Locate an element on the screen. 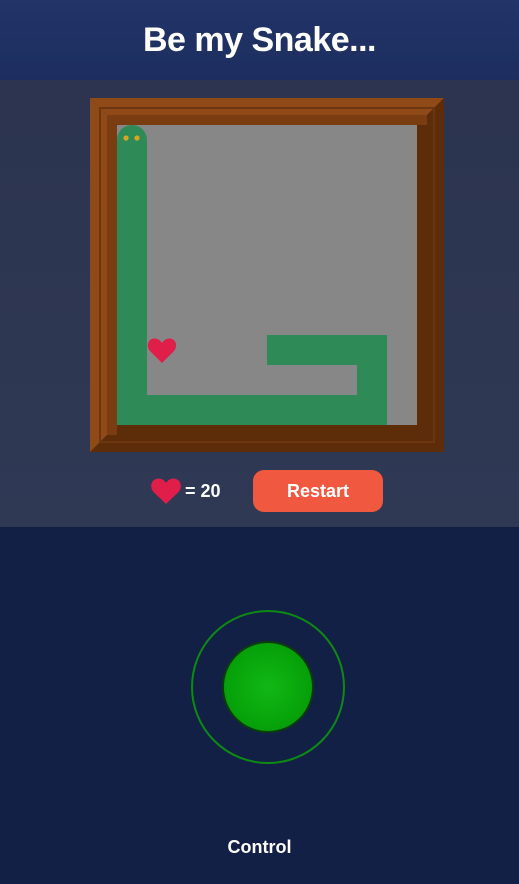  restart-button: Restart is located at coordinates (318, 491).